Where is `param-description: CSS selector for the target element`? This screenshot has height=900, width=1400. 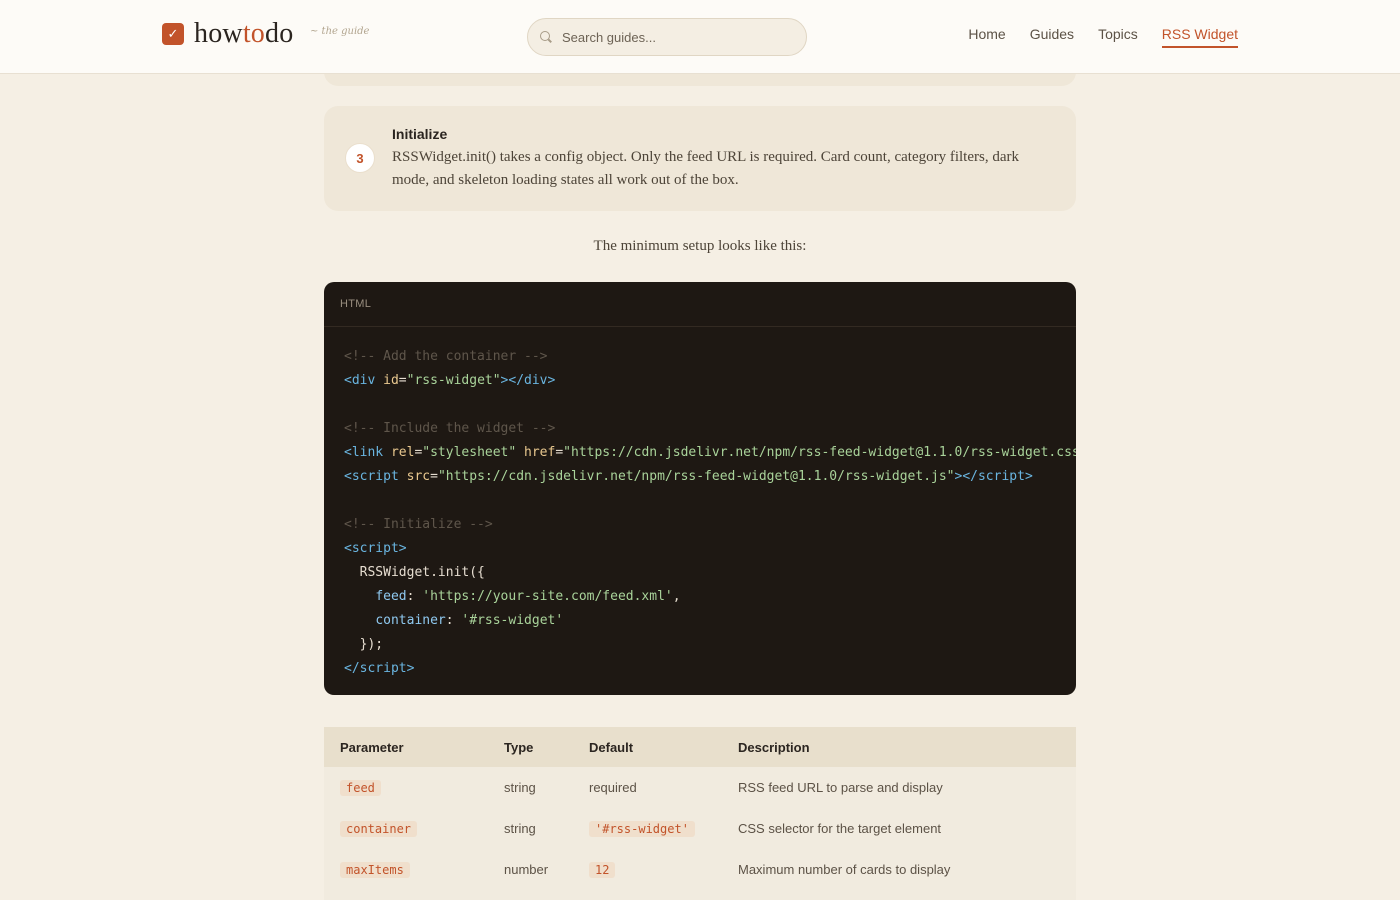
param-description: CSS selector for the target element is located at coordinates (840, 828).